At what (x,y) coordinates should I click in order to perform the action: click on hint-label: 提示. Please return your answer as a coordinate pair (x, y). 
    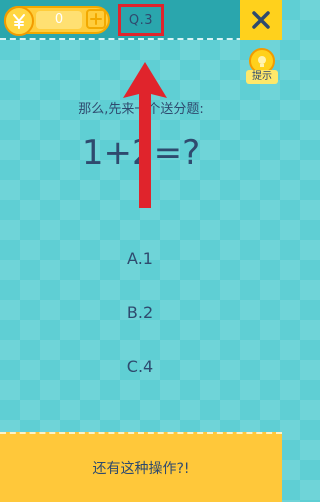
    Looking at the image, I should click on (262, 77).